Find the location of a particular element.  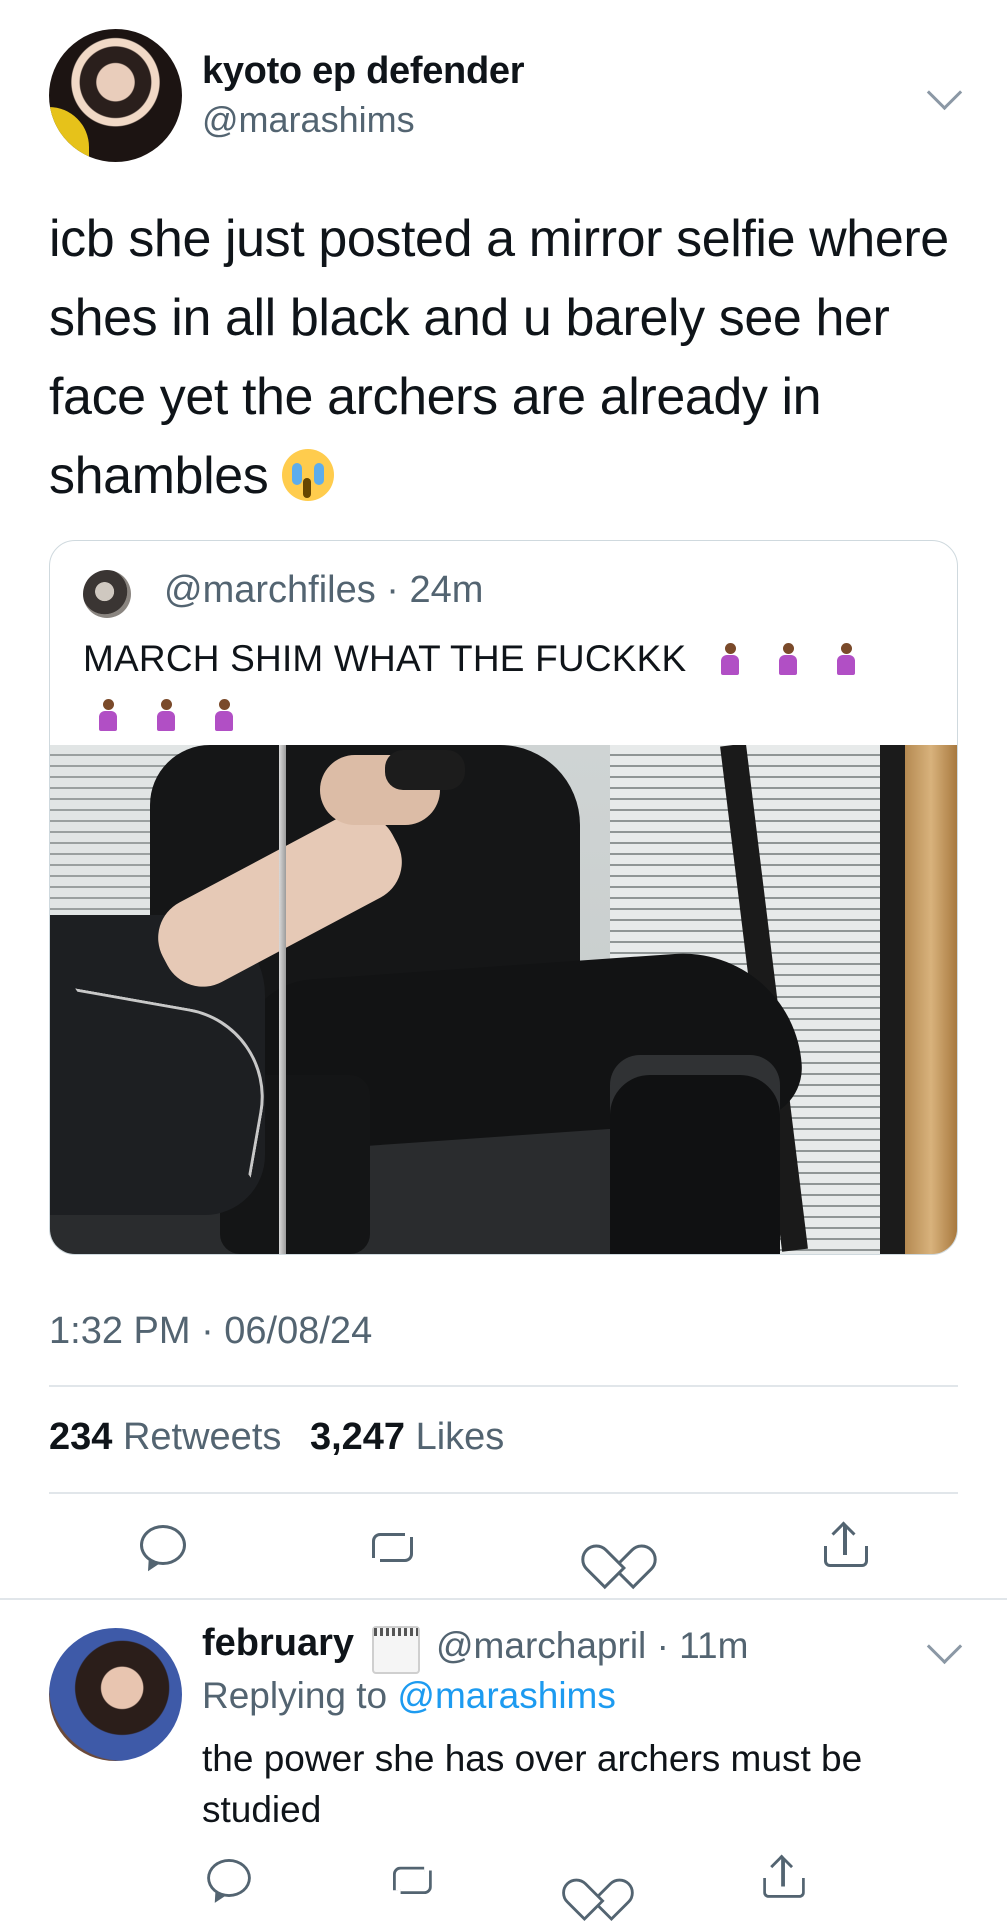

retweets-label: Retweets is located at coordinates (202, 1437).